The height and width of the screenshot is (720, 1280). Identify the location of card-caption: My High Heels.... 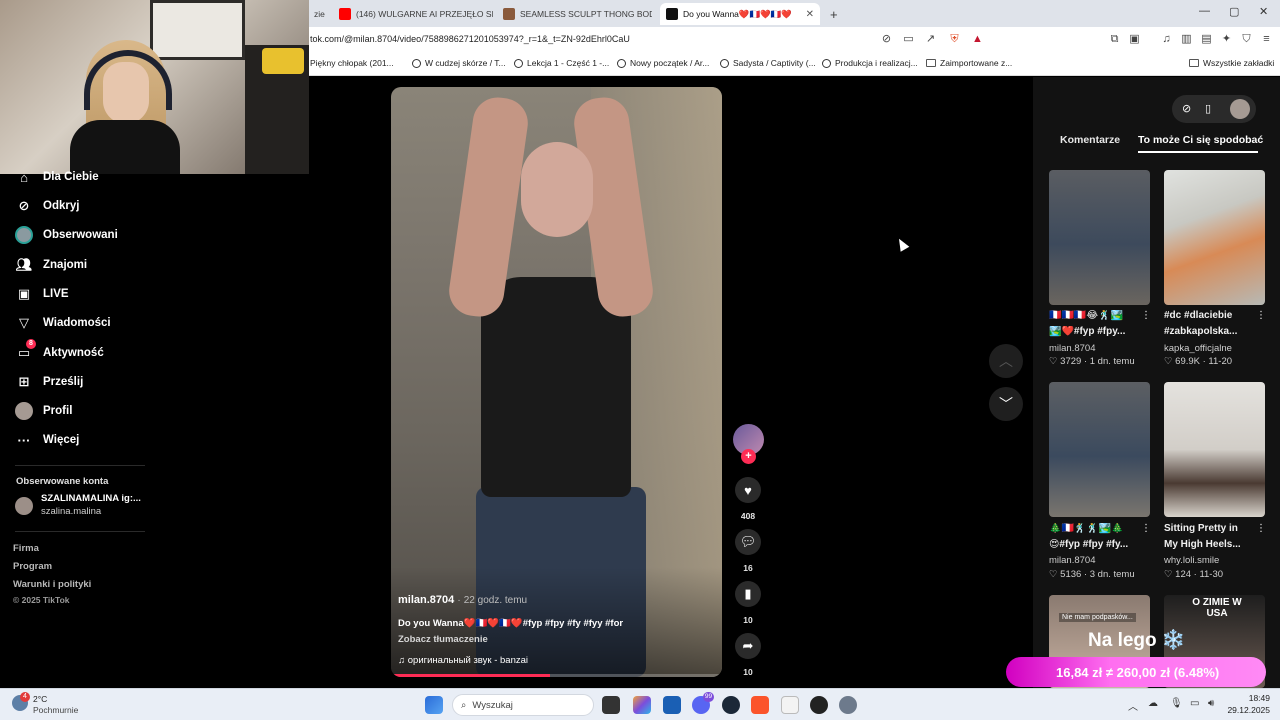
(1216, 544).